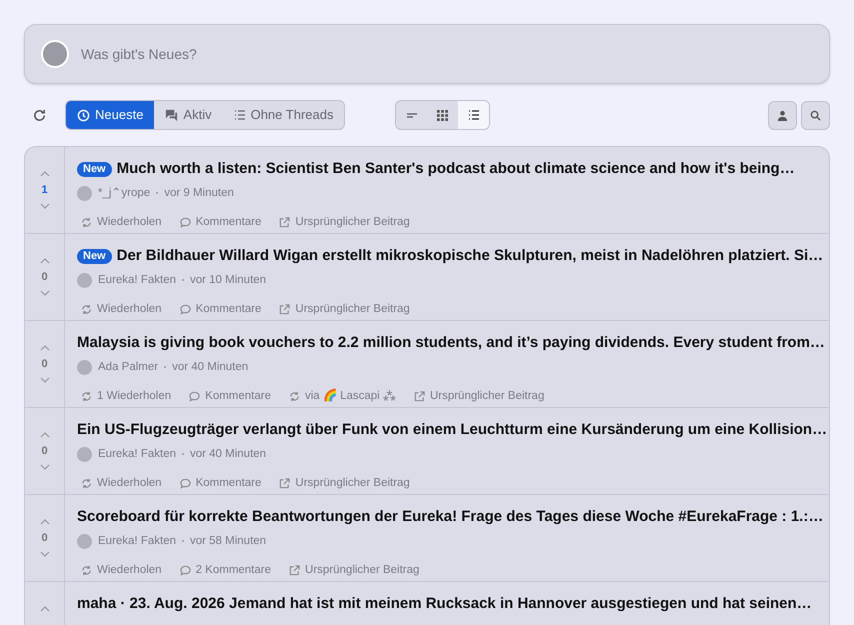 The height and width of the screenshot is (625, 854). I want to click on chat-icon, so click(171, 115).